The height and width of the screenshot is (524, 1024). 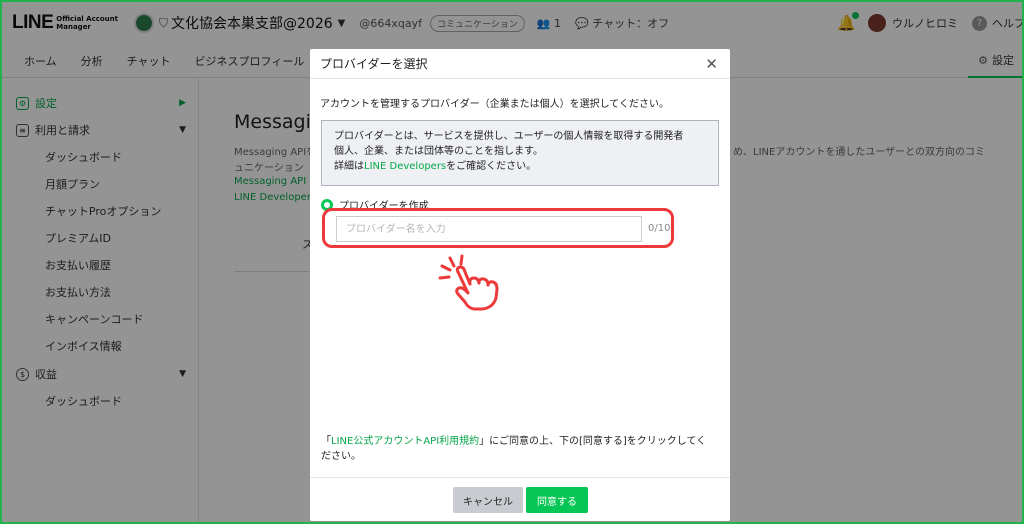 What do you see at coordinates (520, 64) in the screenshot?
I see `dialog-header: プロバイダーを選択` at bounding box center [520, 64].